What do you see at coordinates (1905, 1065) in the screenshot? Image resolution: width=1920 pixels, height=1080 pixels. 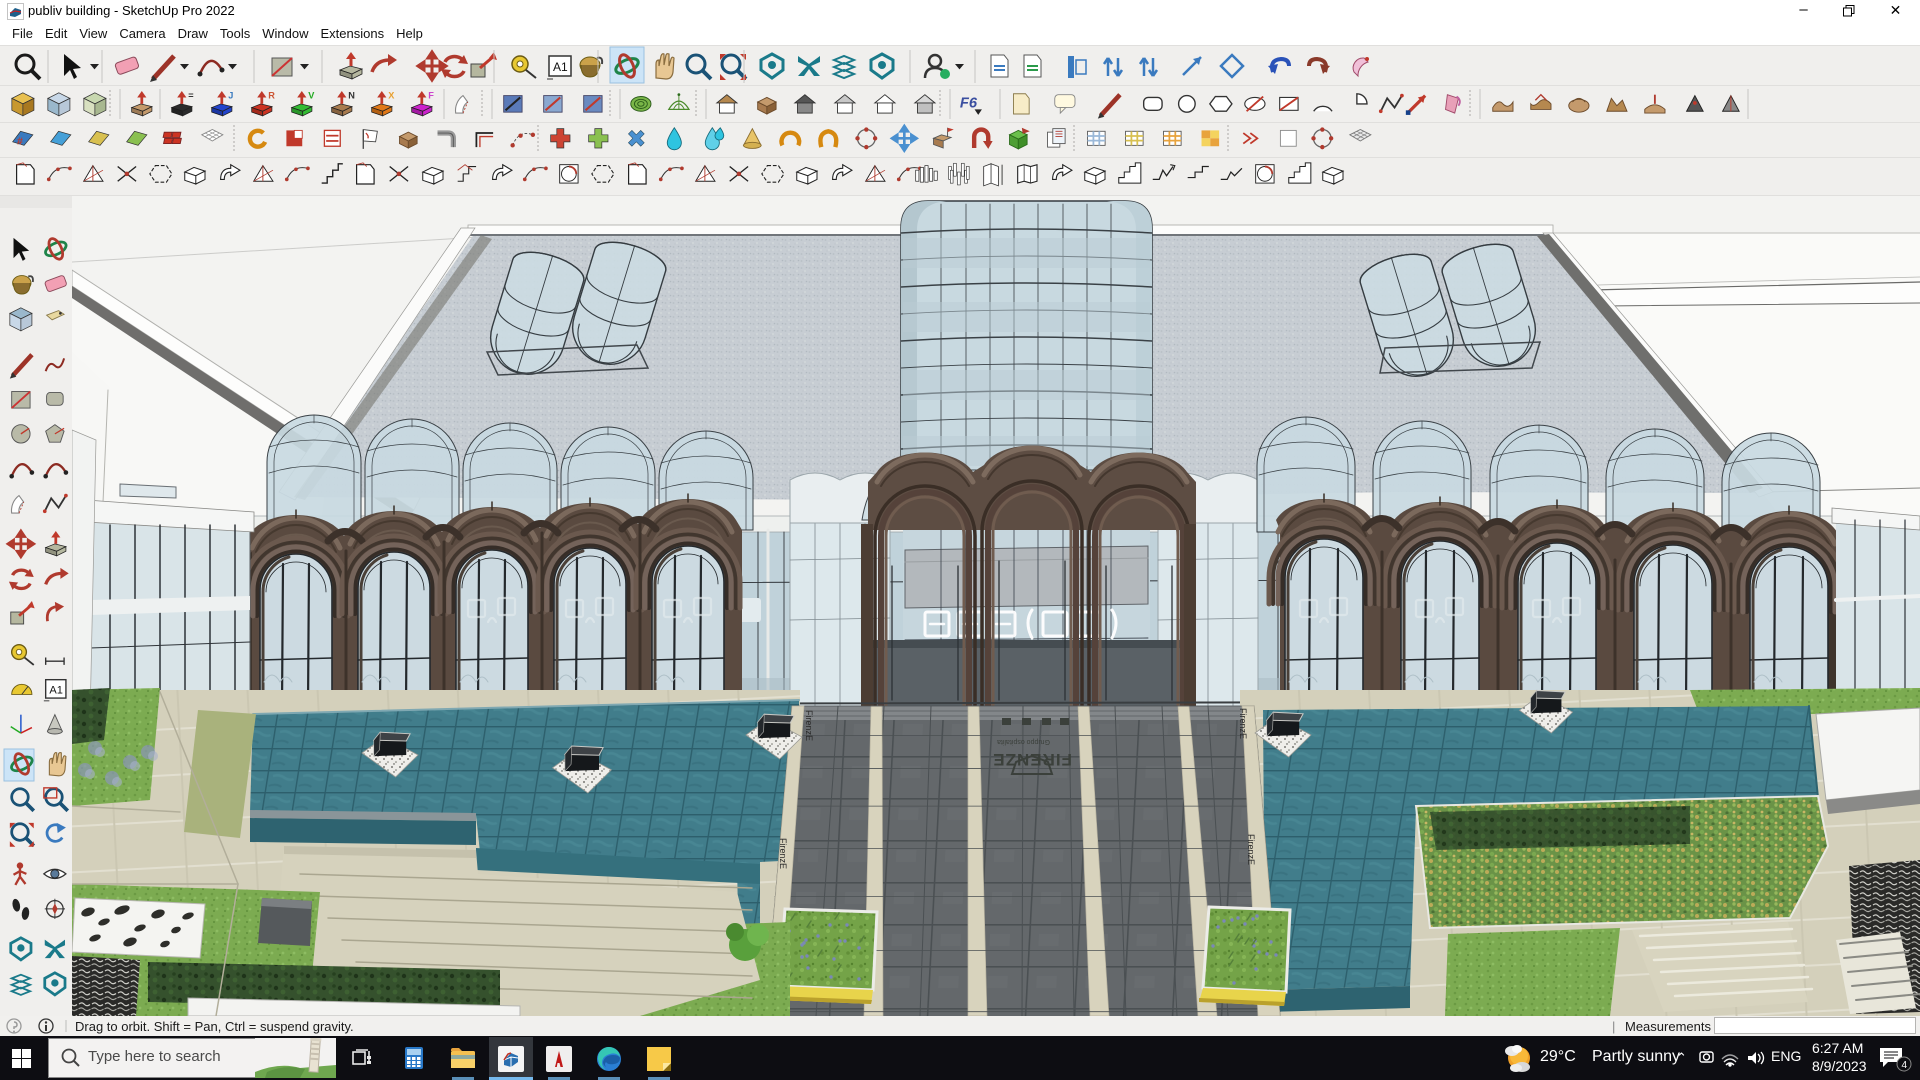 I see `svg-text: 4` at bounding box center [1905, 1065].